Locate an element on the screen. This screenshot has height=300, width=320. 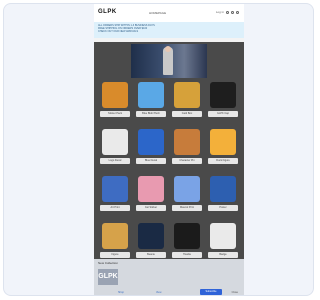
product-label: Blue Blob Plush is located at coordinates (151, 114).